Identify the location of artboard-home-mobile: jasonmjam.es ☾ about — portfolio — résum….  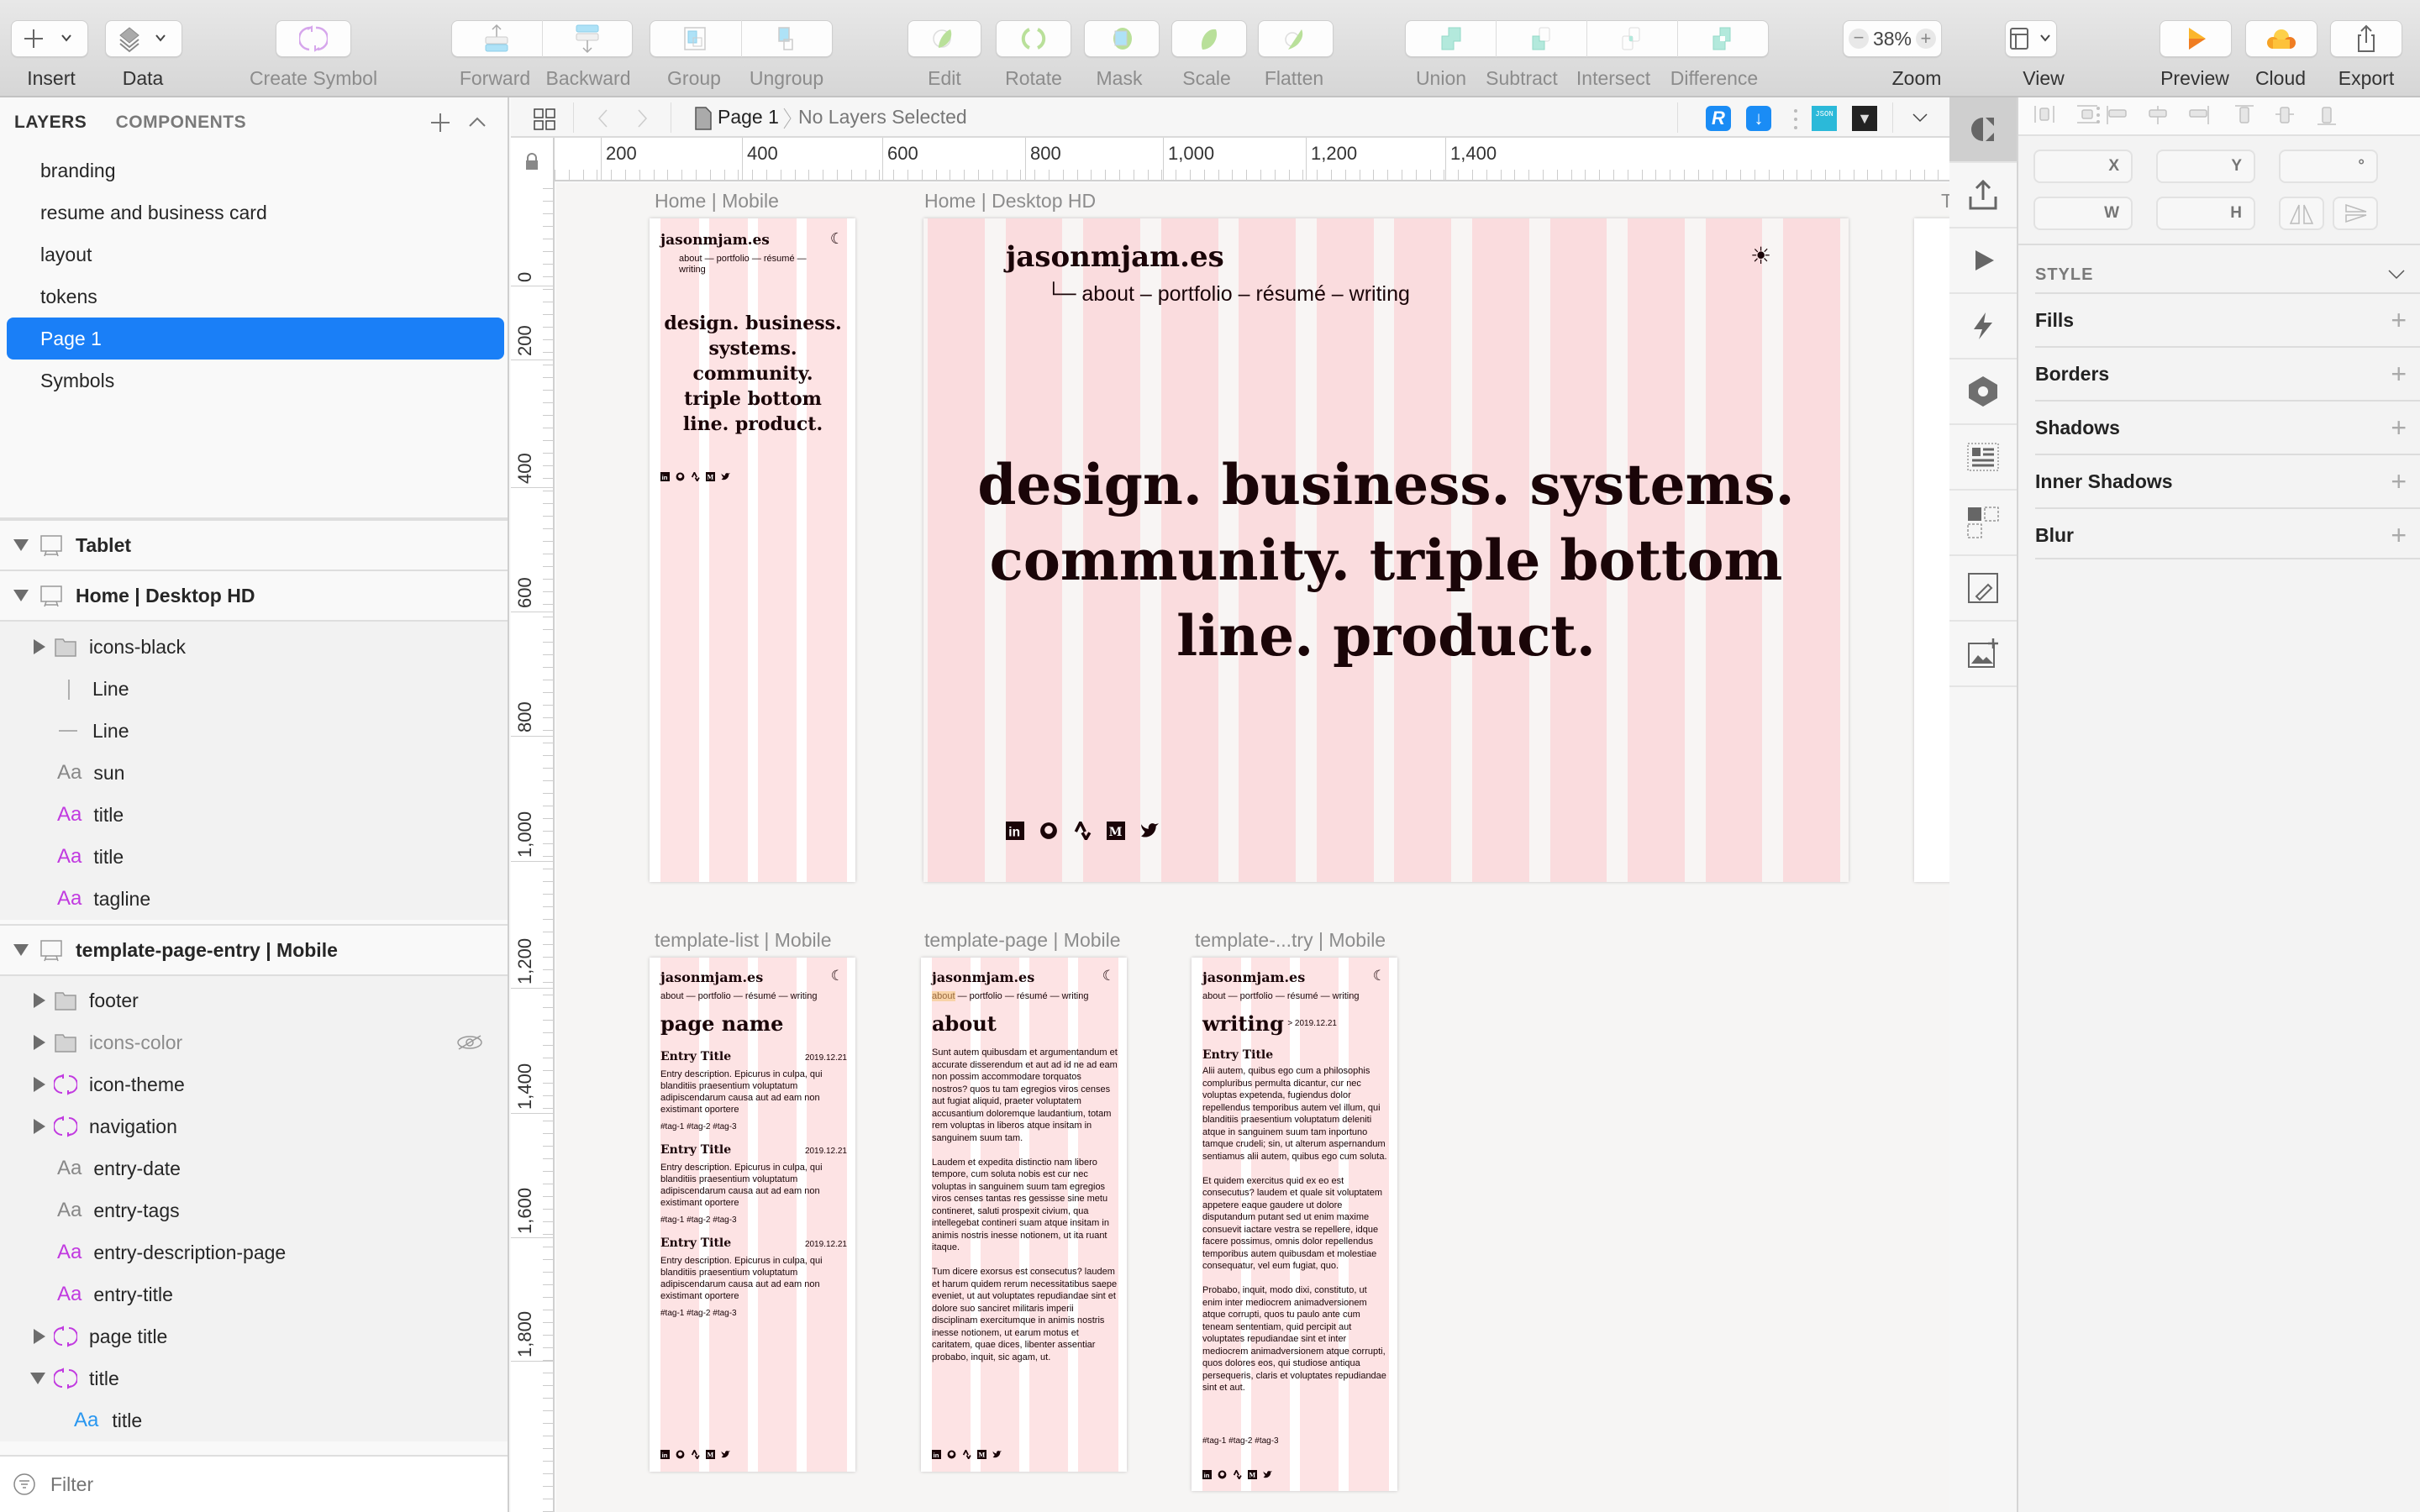
(752, 550).